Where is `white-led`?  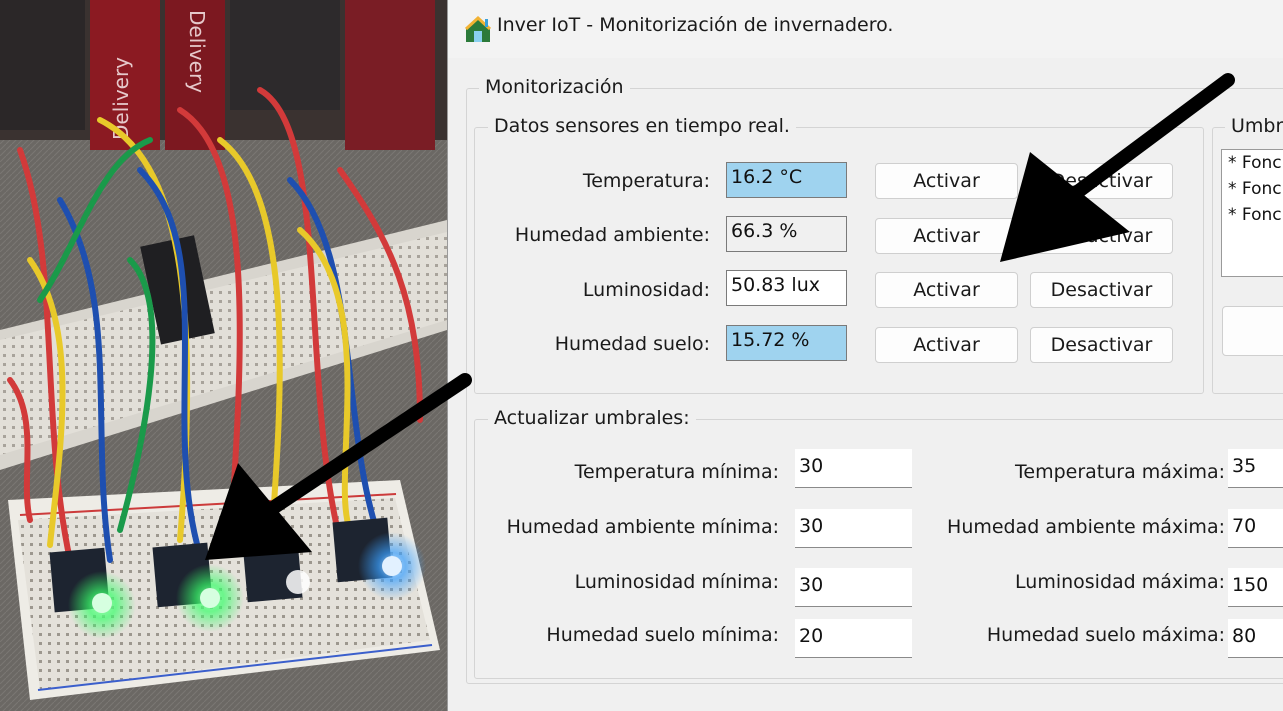 white-led is located at coordinates (298, 582).